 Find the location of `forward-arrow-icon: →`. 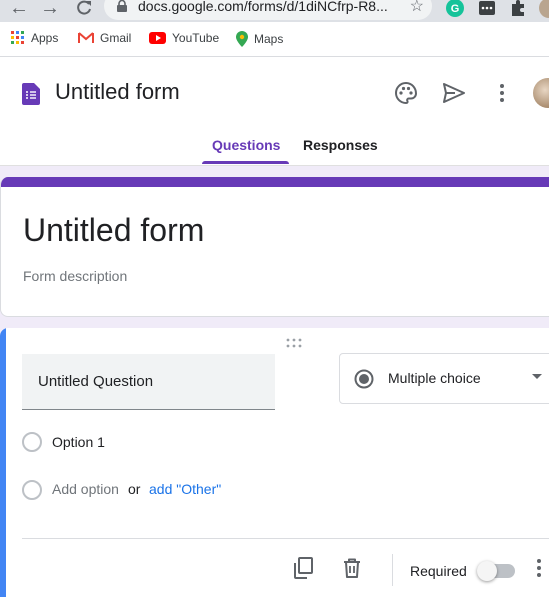

forward-arrow-icon: → is located at coordinates (50, 9).